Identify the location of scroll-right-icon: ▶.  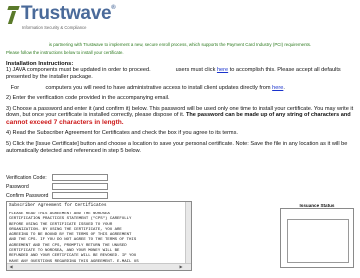
(181, 267).